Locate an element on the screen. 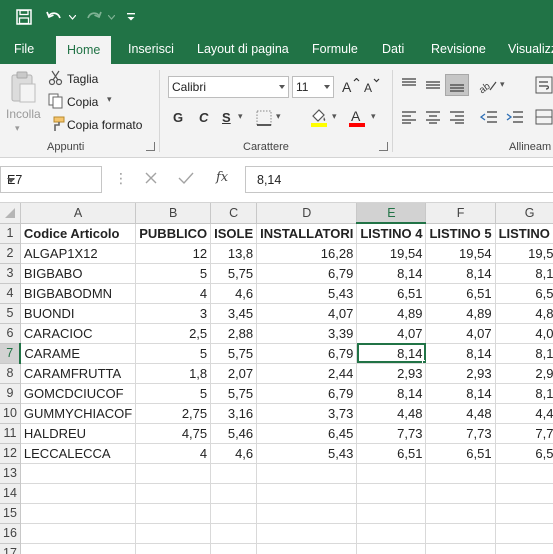 The image size is (553, 554). align-top-icon is located at coordinates (409, 86).